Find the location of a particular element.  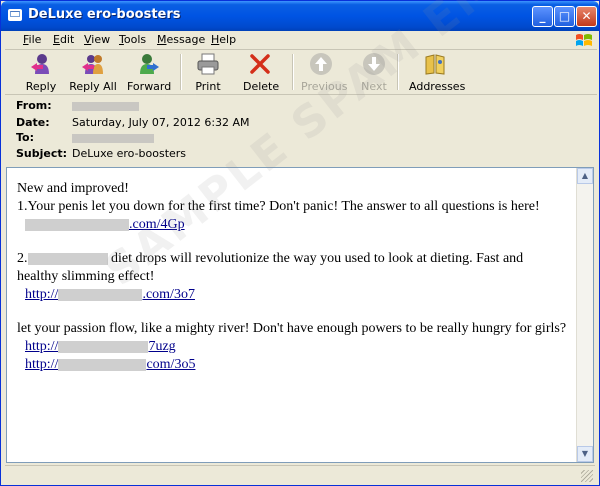

redacted-sender is located at coordinates (105, 106).